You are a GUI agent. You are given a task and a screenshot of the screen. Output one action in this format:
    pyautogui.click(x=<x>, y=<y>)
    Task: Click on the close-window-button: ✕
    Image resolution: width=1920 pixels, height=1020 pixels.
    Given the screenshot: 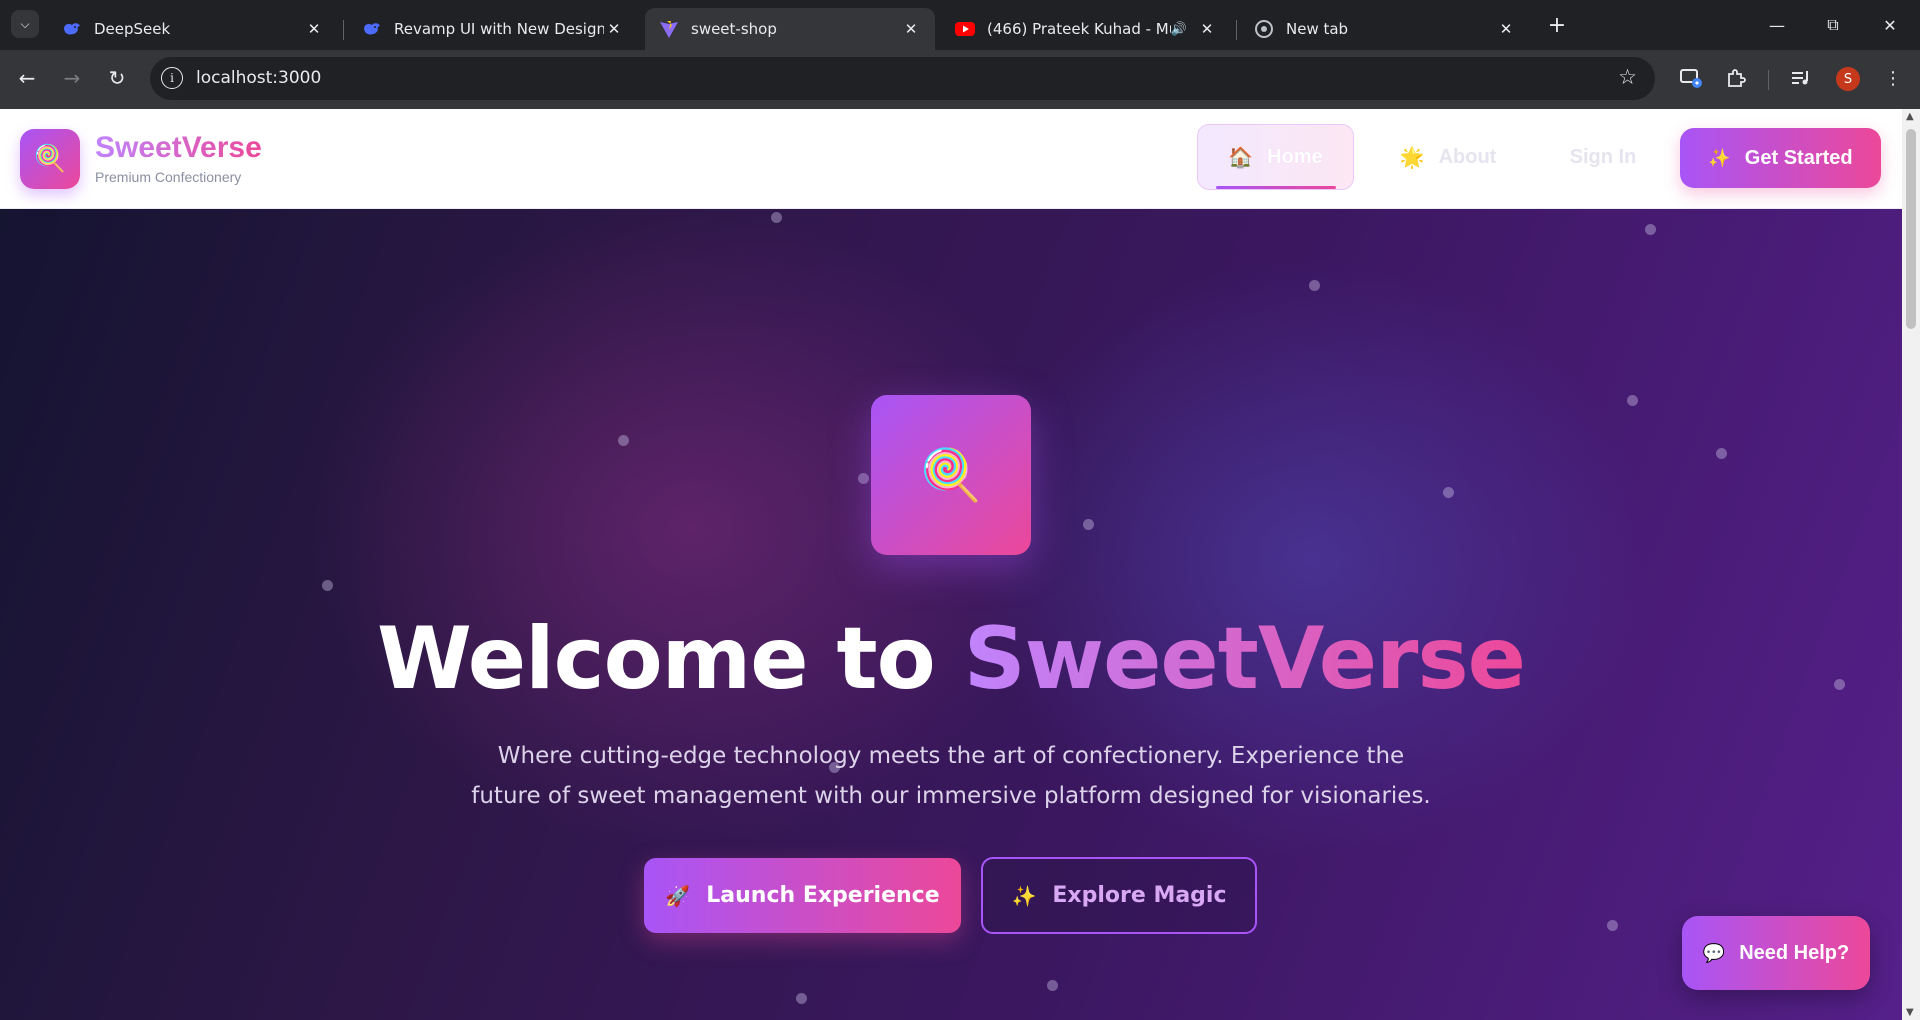 What is the action you would take?
    pyautogui.click(x=1890, y=25)
    